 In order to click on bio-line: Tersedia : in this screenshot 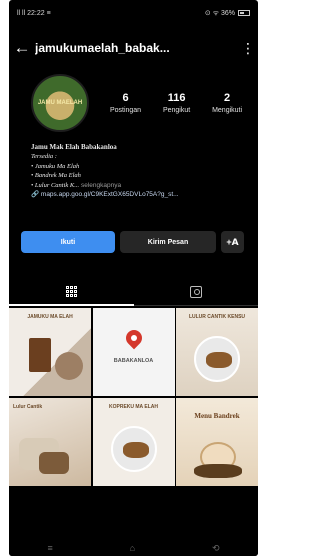, I will do `click(44, 157)`.